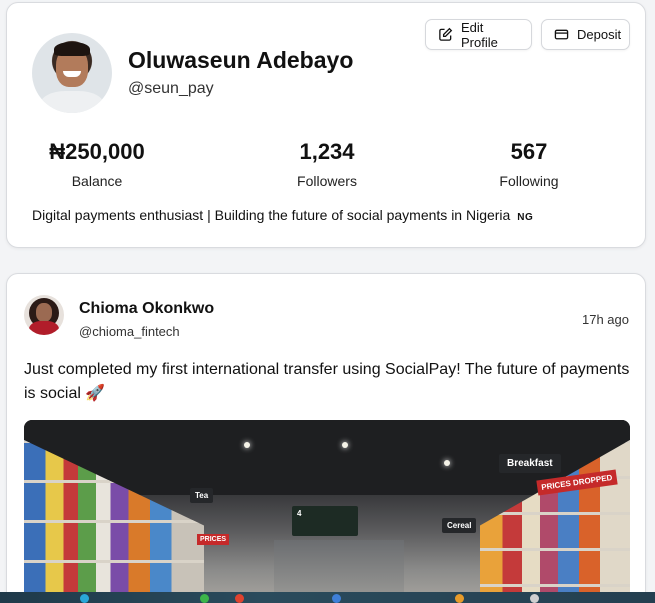 The width and height of the screenshot is (655, 603). I want to click on taskbar, so click(327, 597).